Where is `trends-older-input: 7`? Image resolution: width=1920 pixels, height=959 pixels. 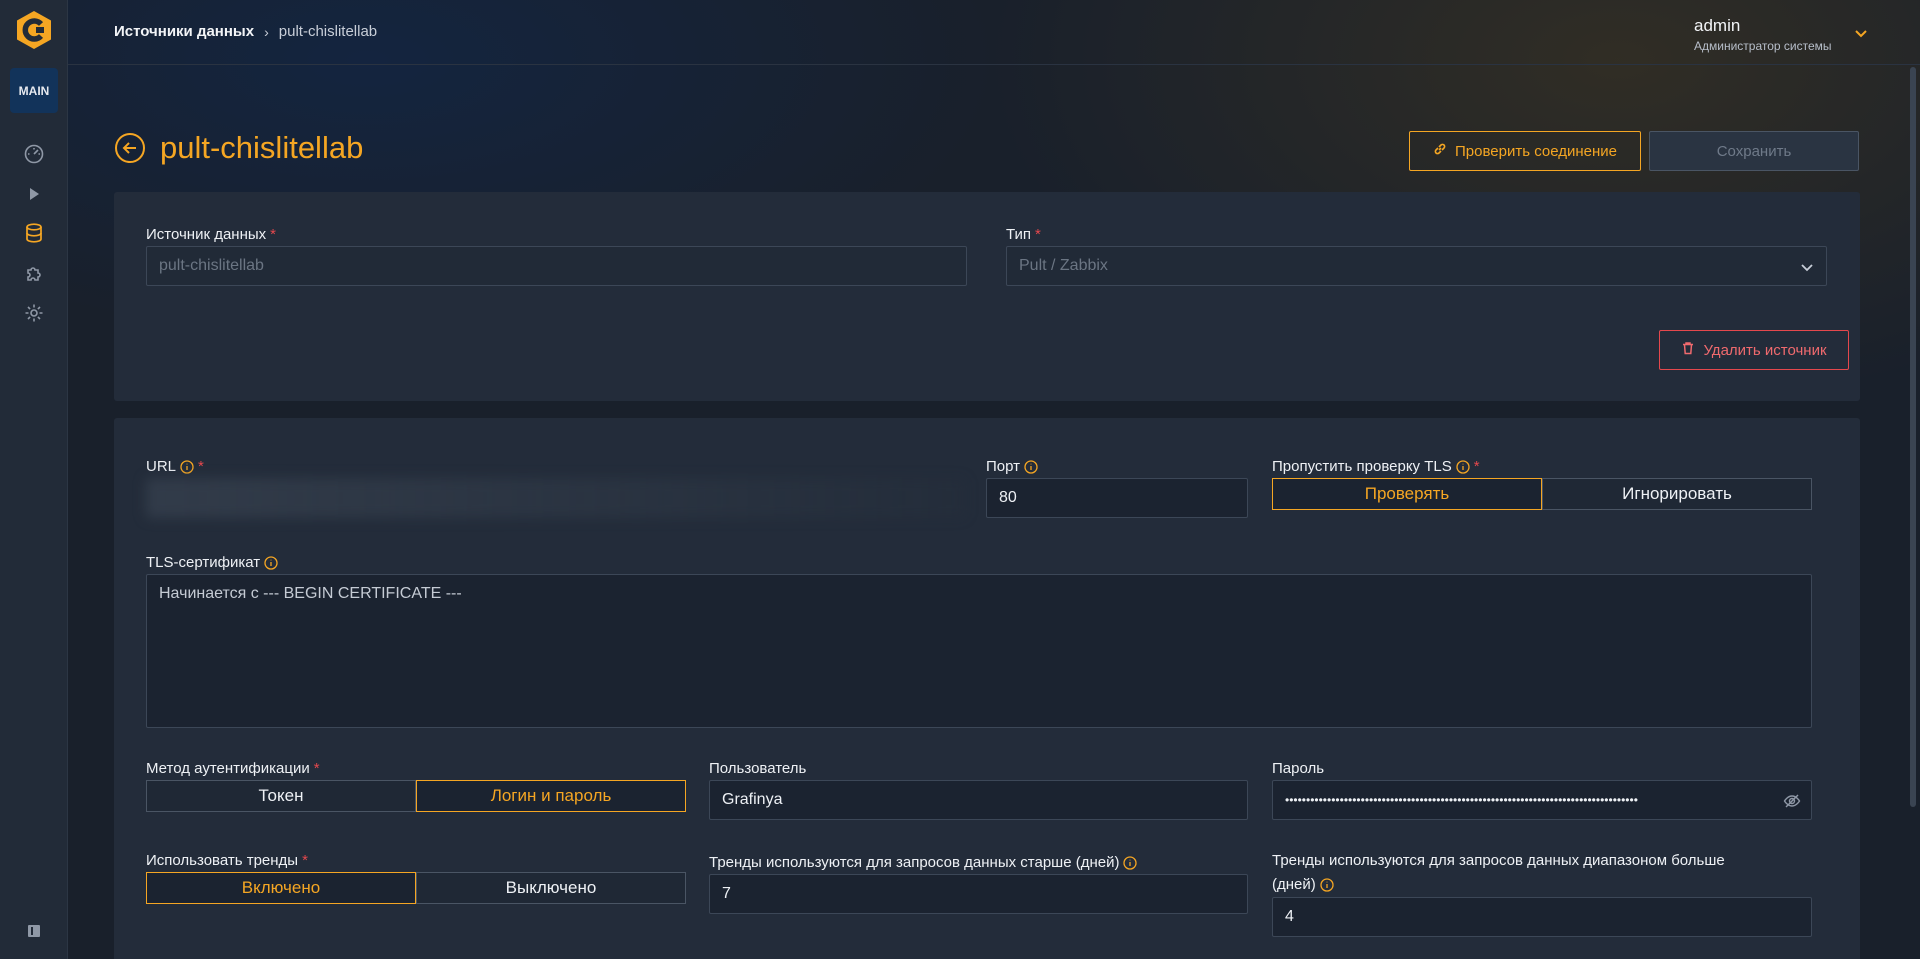 trends-older-input: 7 is located at coordinates (978, 894).